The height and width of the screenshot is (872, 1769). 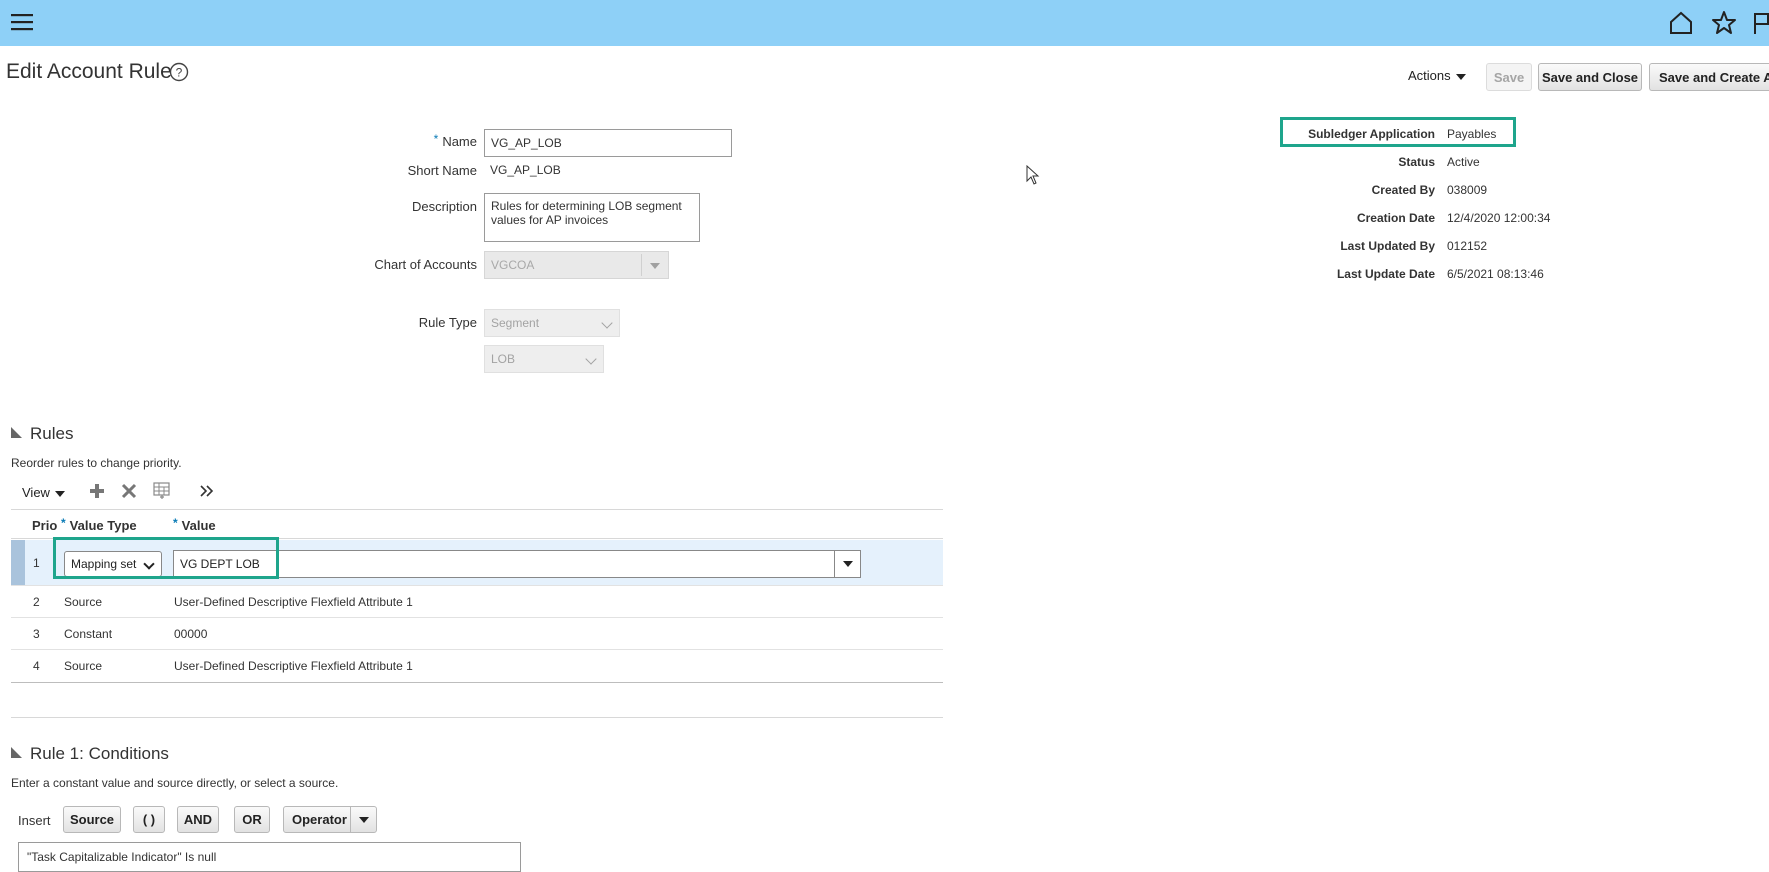 What do you see at coordinates (477, 634) in the screenshot?
I see `table-row: 3 Constant 00000` at bounding box center [477, 634].